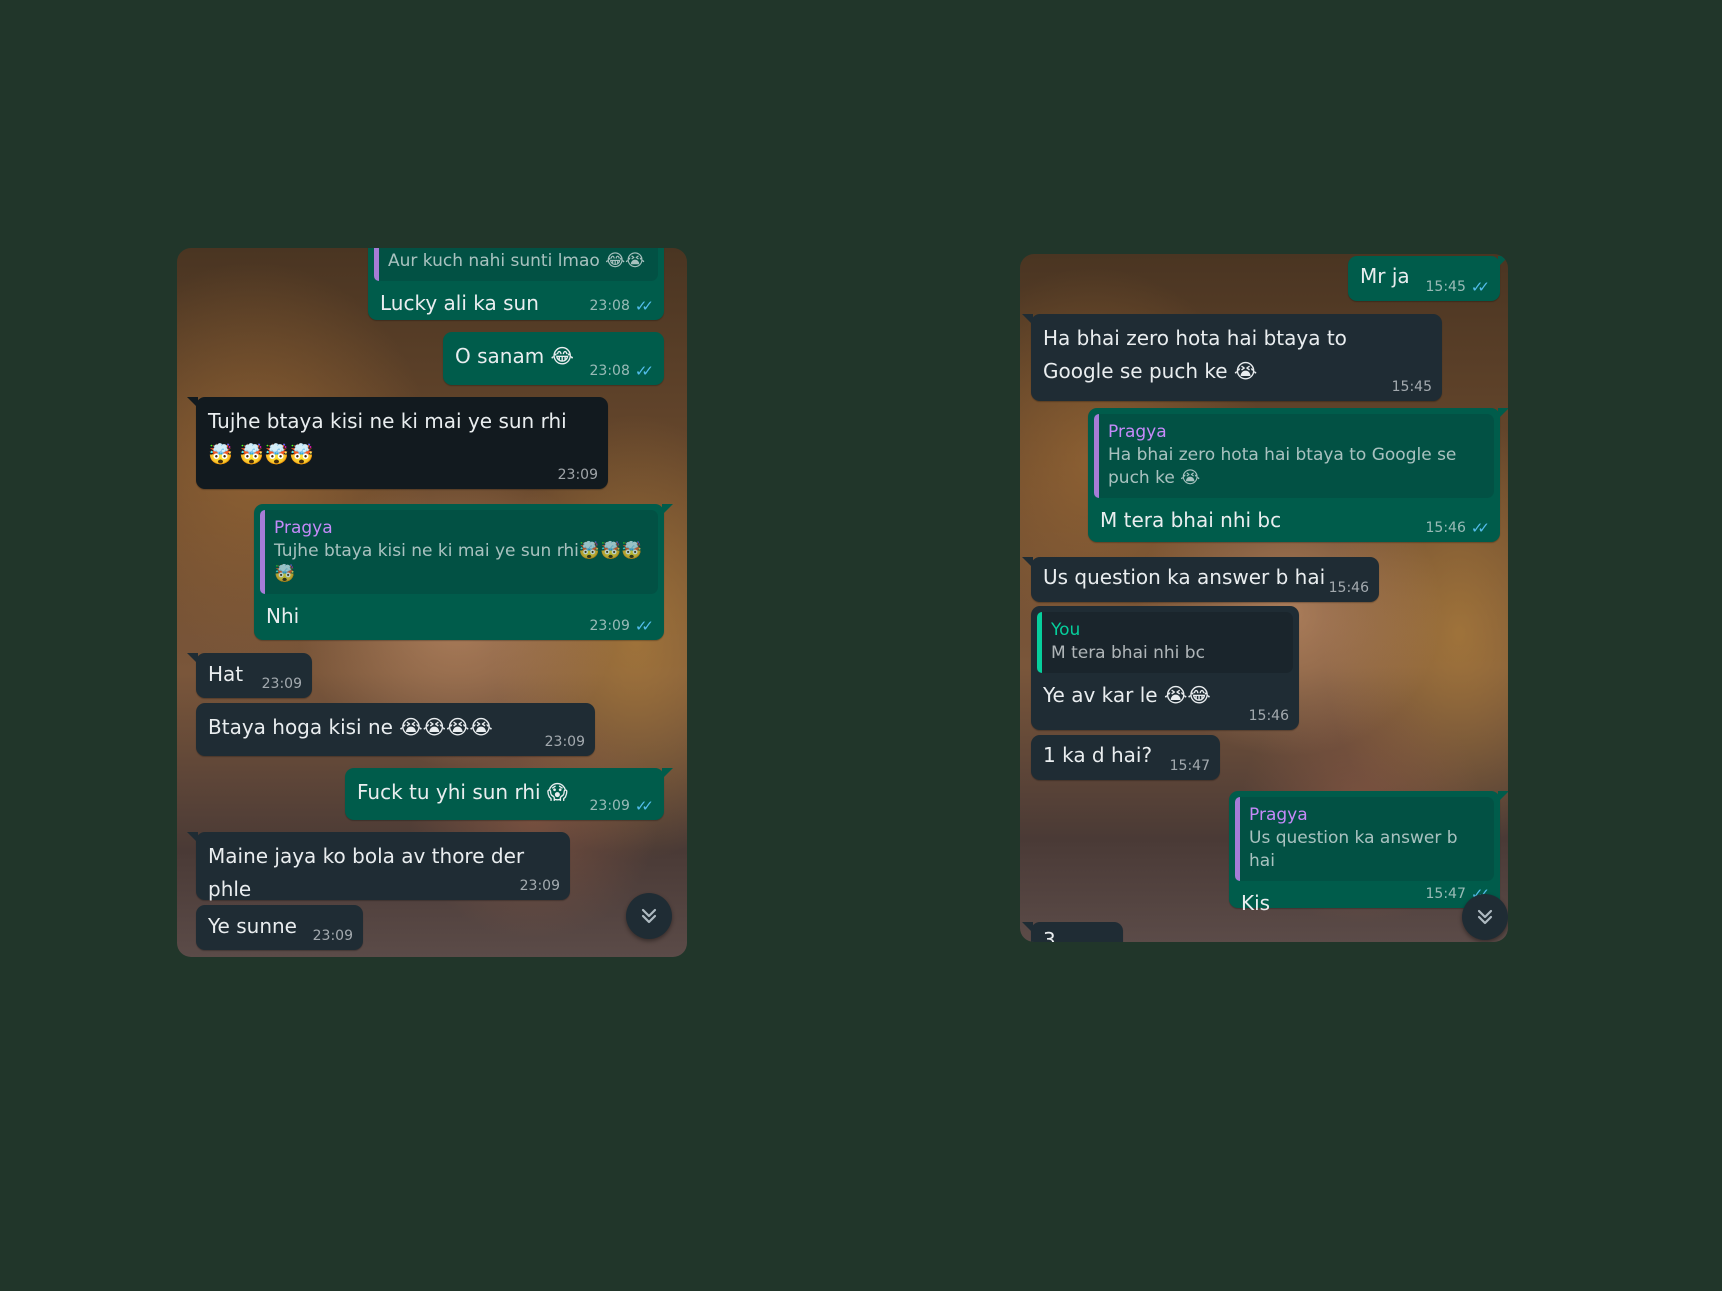 The height and width of the screenshot is (1291, 1722). Describe the element at coordinates (1184, 577) in the screenshot. I see `message-text: Us question ka answer b hai` at that location.